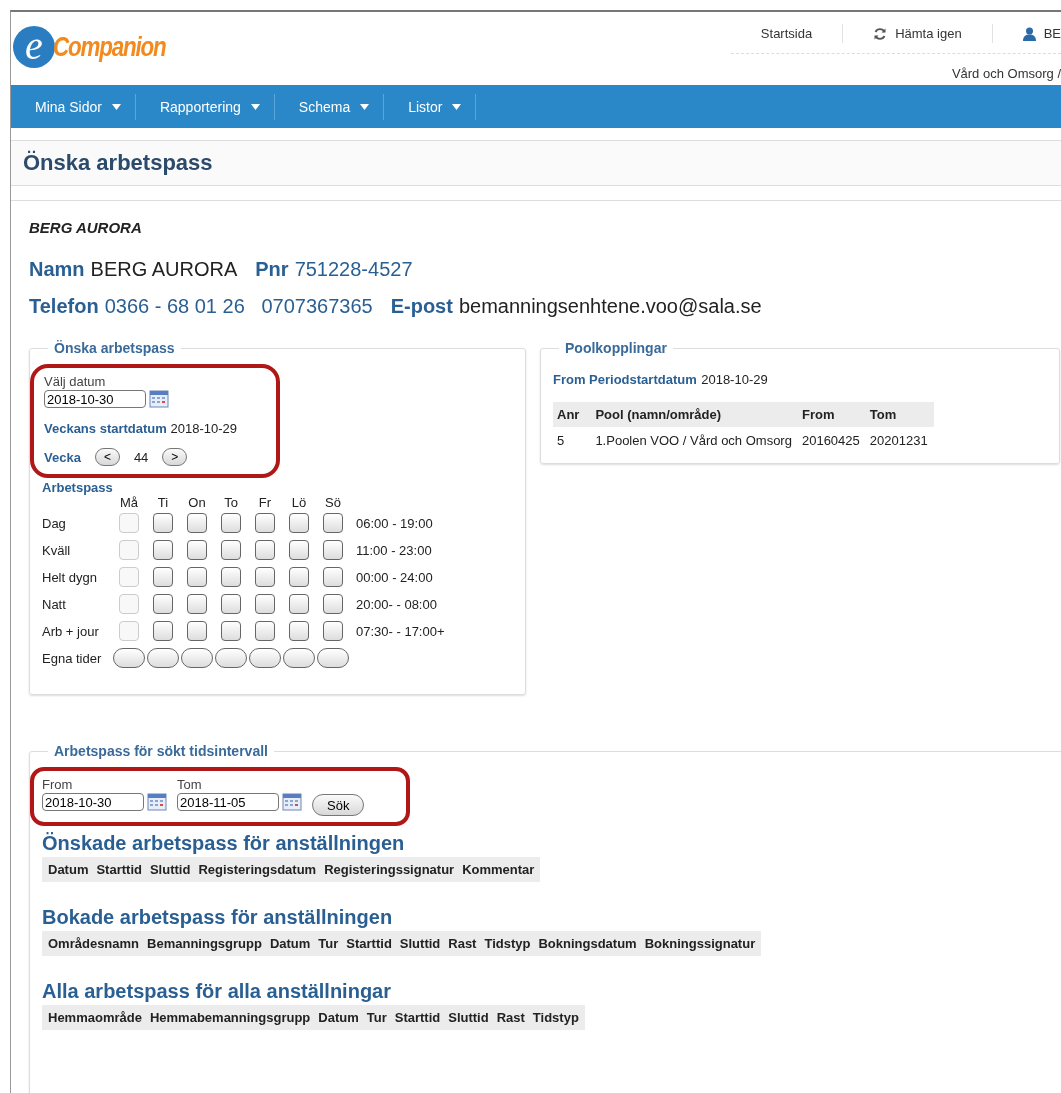  Describe the element at coordinates (228, 802) in the screenshot. I see `to-date-field: 2018-11-05` at that location.